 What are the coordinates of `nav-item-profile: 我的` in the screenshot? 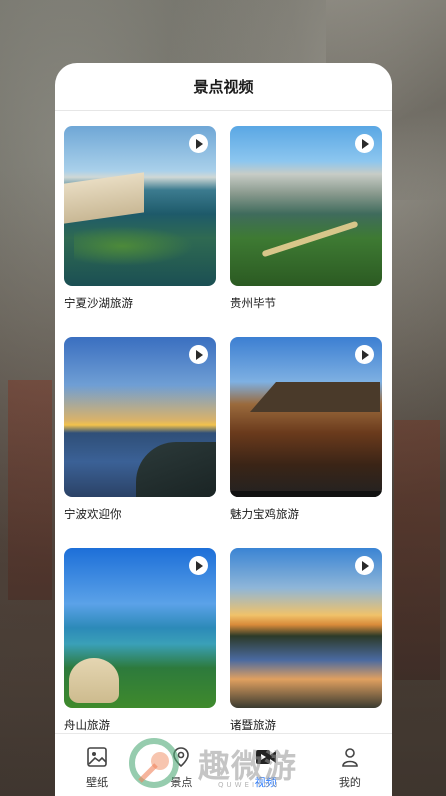 It's located at (350, 765).